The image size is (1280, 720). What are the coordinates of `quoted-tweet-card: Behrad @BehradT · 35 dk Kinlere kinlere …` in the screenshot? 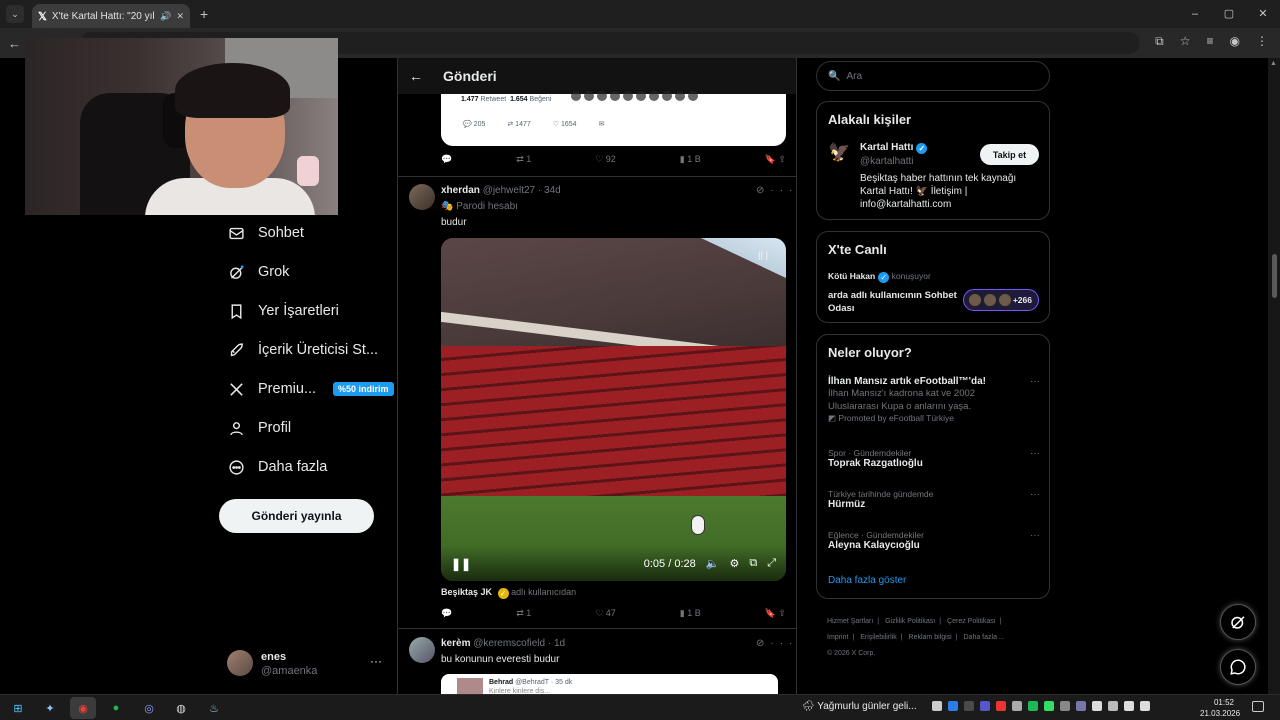 It's located at (609, 685).